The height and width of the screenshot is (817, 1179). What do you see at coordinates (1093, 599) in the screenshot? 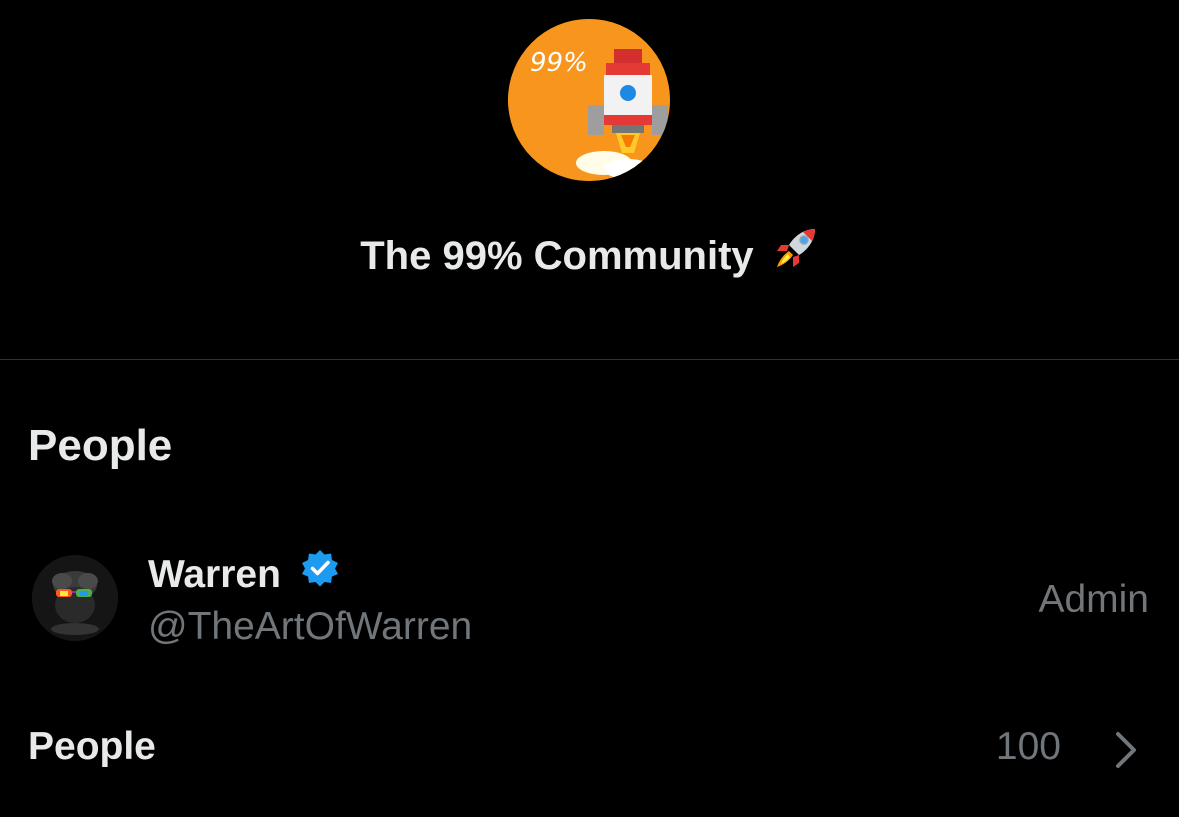
I see `member-role-label: Admin` at bounding box center [1093, 599].